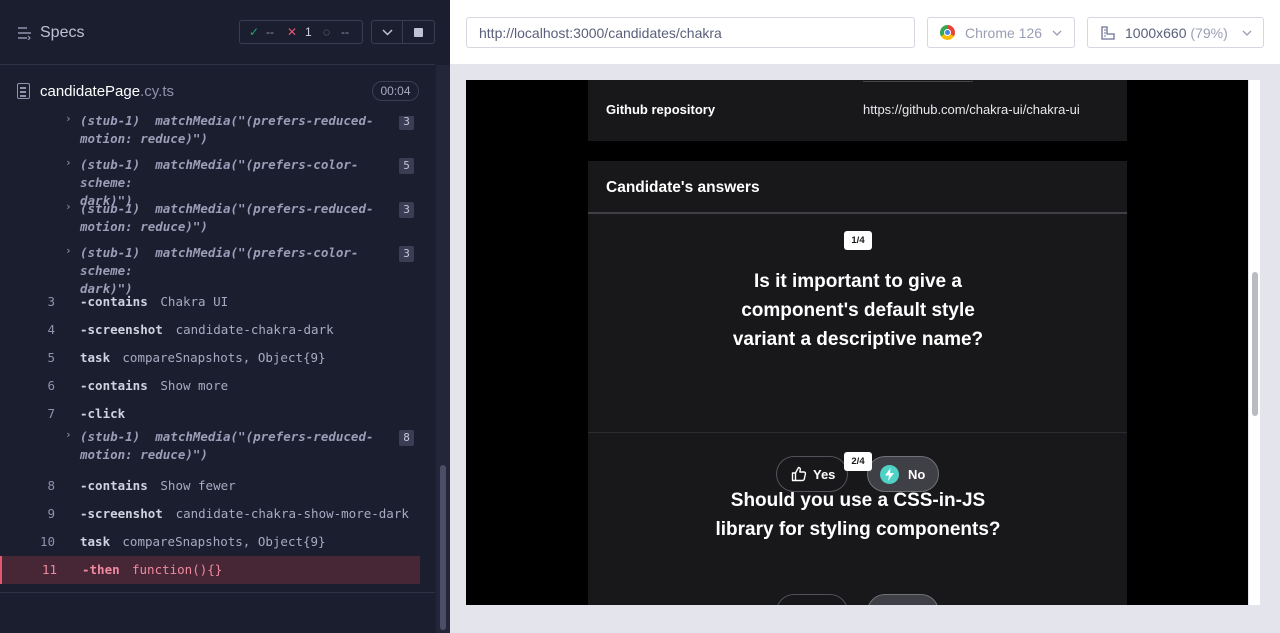  What do you see at coordinates (217, 32) in the screenshot?
I see `specs-header: Specs ✓ -- ✕ 1 ◌ --` at bounding box center [217, 32].